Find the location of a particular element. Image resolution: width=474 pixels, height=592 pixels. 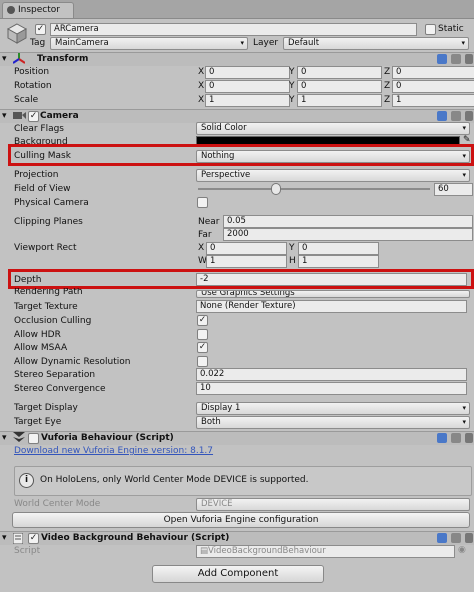

viewport-w-field: 1 is located at coordinates (246, 261).